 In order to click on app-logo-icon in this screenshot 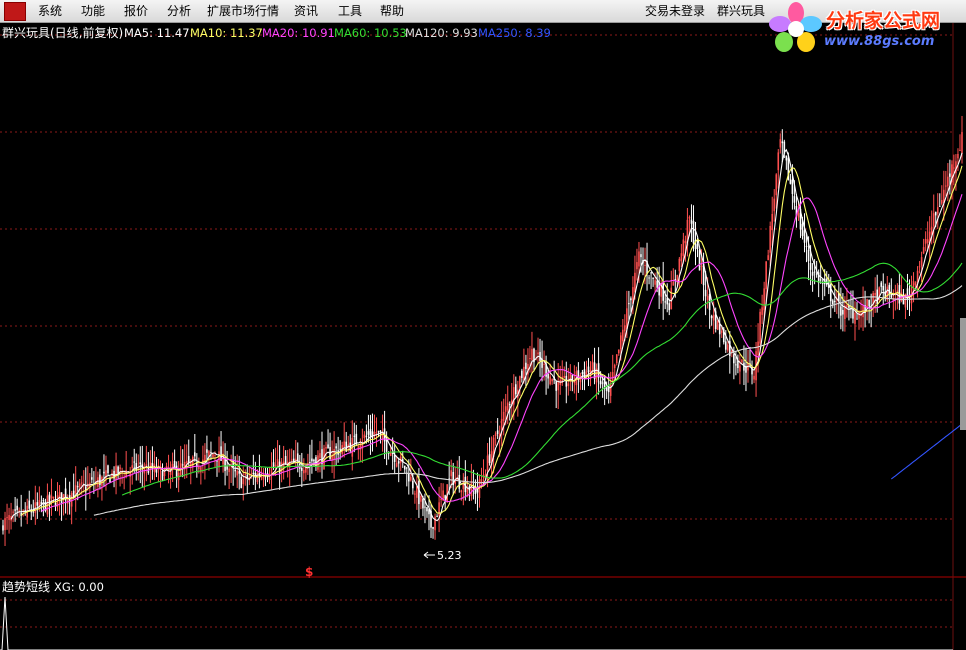, I will do `click(15, 11)`.